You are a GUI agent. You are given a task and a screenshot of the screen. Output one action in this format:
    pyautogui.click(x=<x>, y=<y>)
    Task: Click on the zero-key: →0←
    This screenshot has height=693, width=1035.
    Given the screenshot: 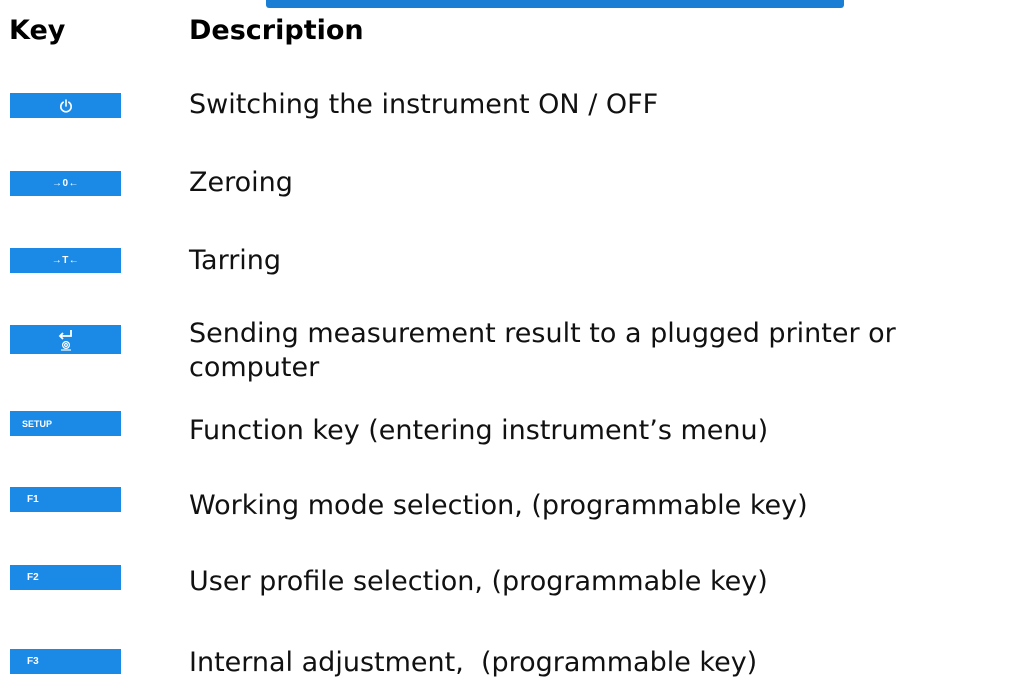 What is the action you would take?
    pyautogui.click(x=65, y=183)
    